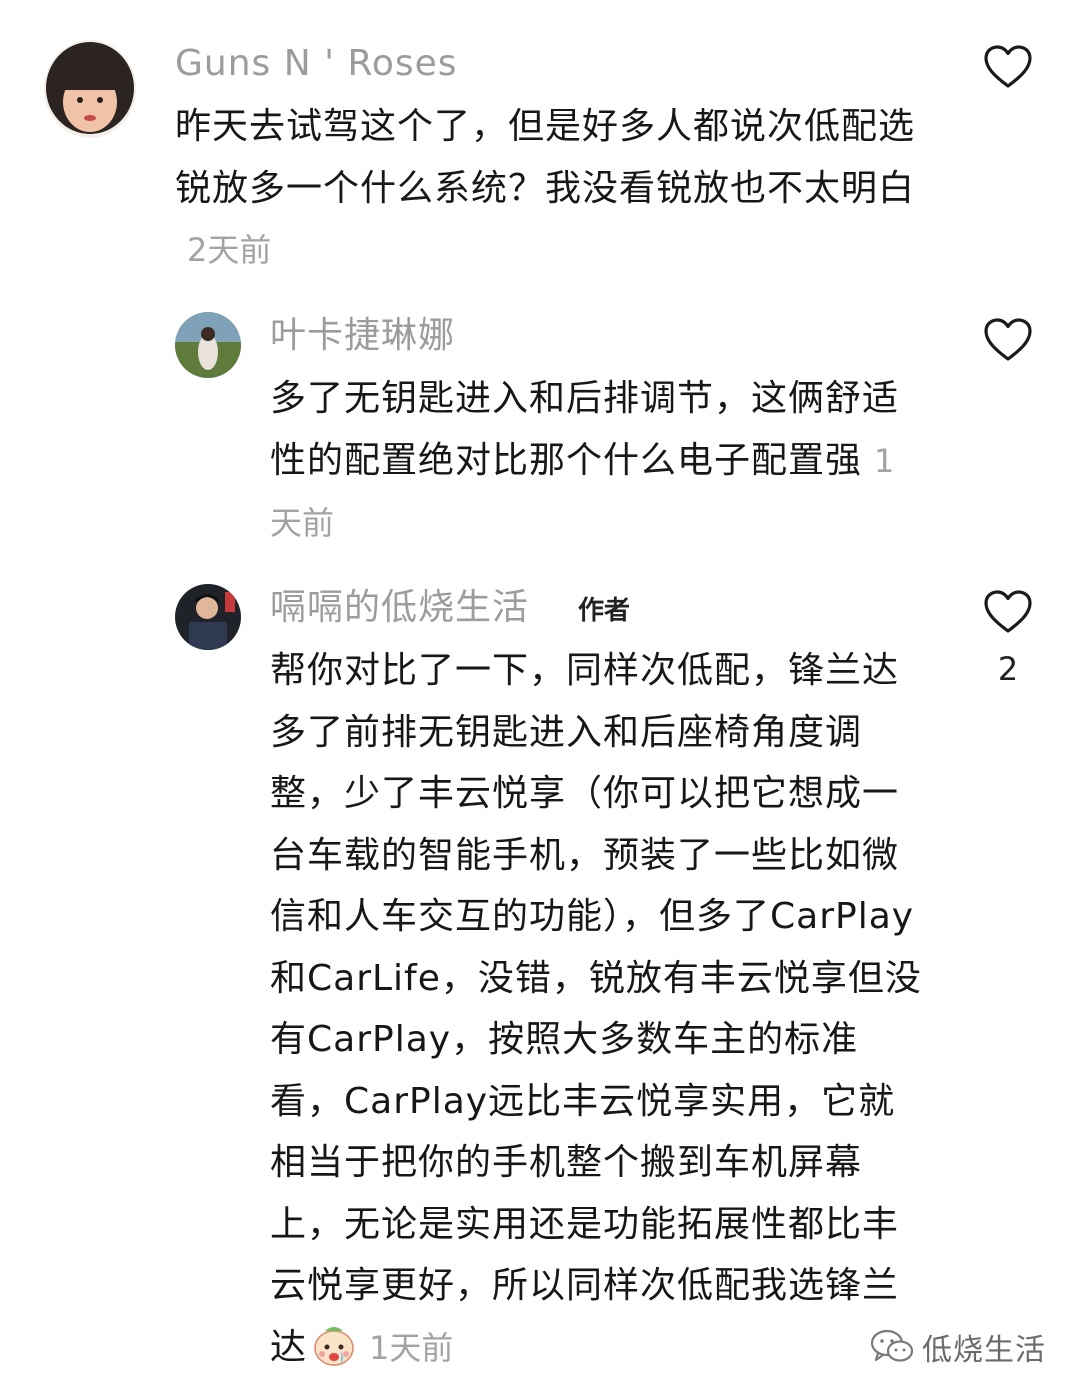 This screenshot has width=1080, height=1399. I want to click on wechat-icon, so click(892, 1345).